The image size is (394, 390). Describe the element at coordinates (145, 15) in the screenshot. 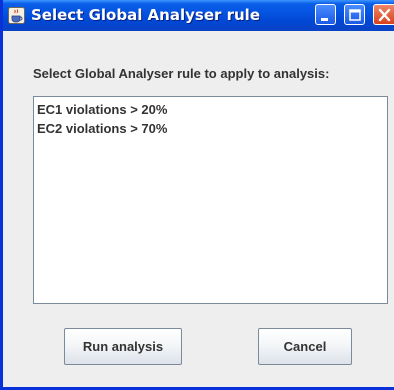

I see `window-title: Select Global Analyser rule` at that location.